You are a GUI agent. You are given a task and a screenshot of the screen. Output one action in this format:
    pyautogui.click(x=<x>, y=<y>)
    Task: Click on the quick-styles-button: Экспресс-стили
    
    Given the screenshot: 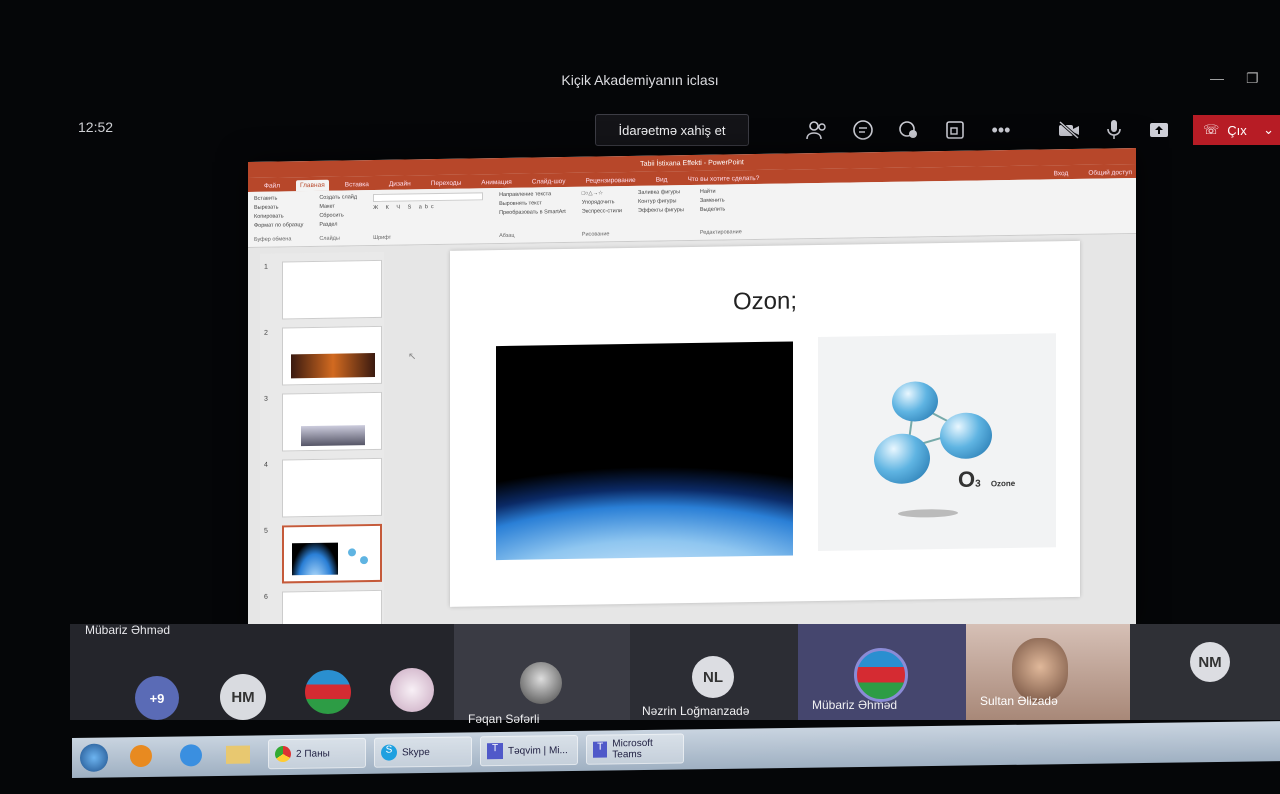 What is the action you would take?
    pyautogui.click(x=602, y=211)
    